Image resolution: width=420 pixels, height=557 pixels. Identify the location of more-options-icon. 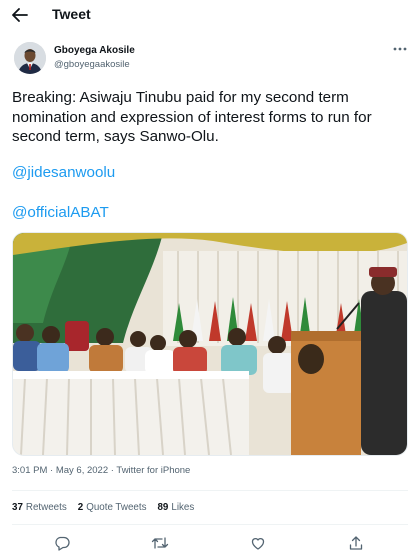
(400, 49).